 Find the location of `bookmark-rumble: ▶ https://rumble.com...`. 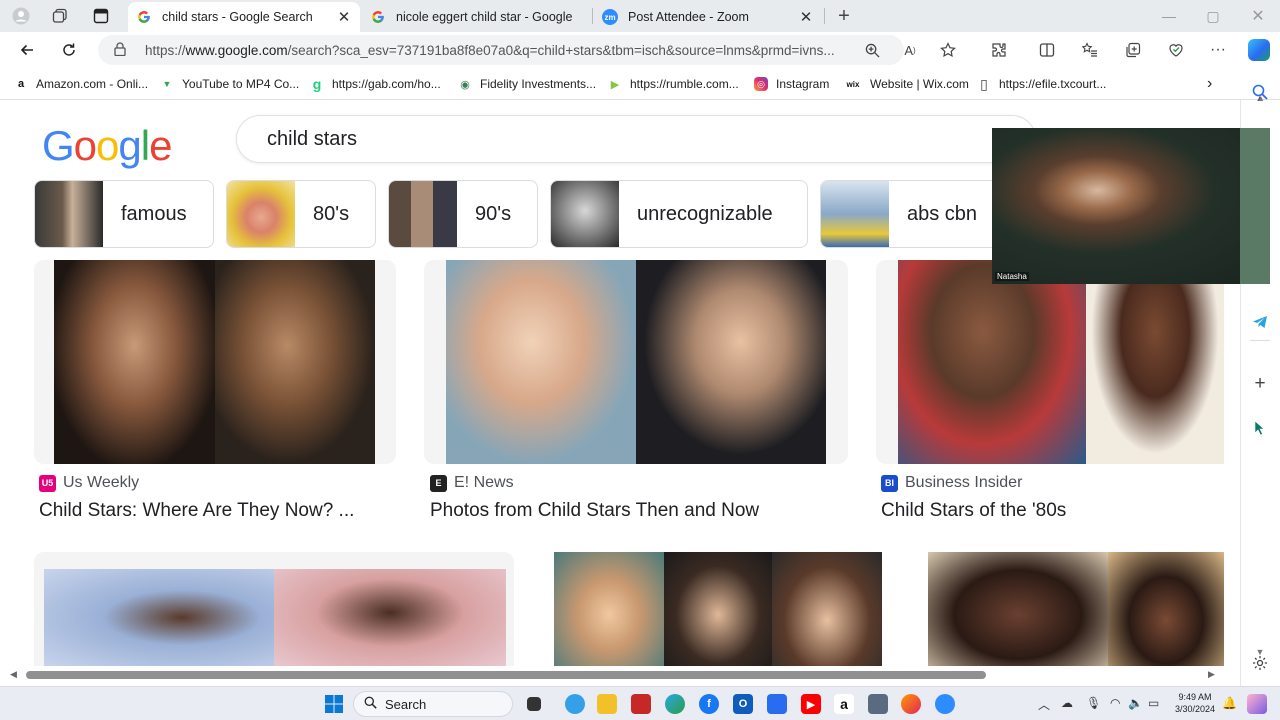

bookmark-rumble: ▶ https://rumble.com... is located at coordinates (673, 84).